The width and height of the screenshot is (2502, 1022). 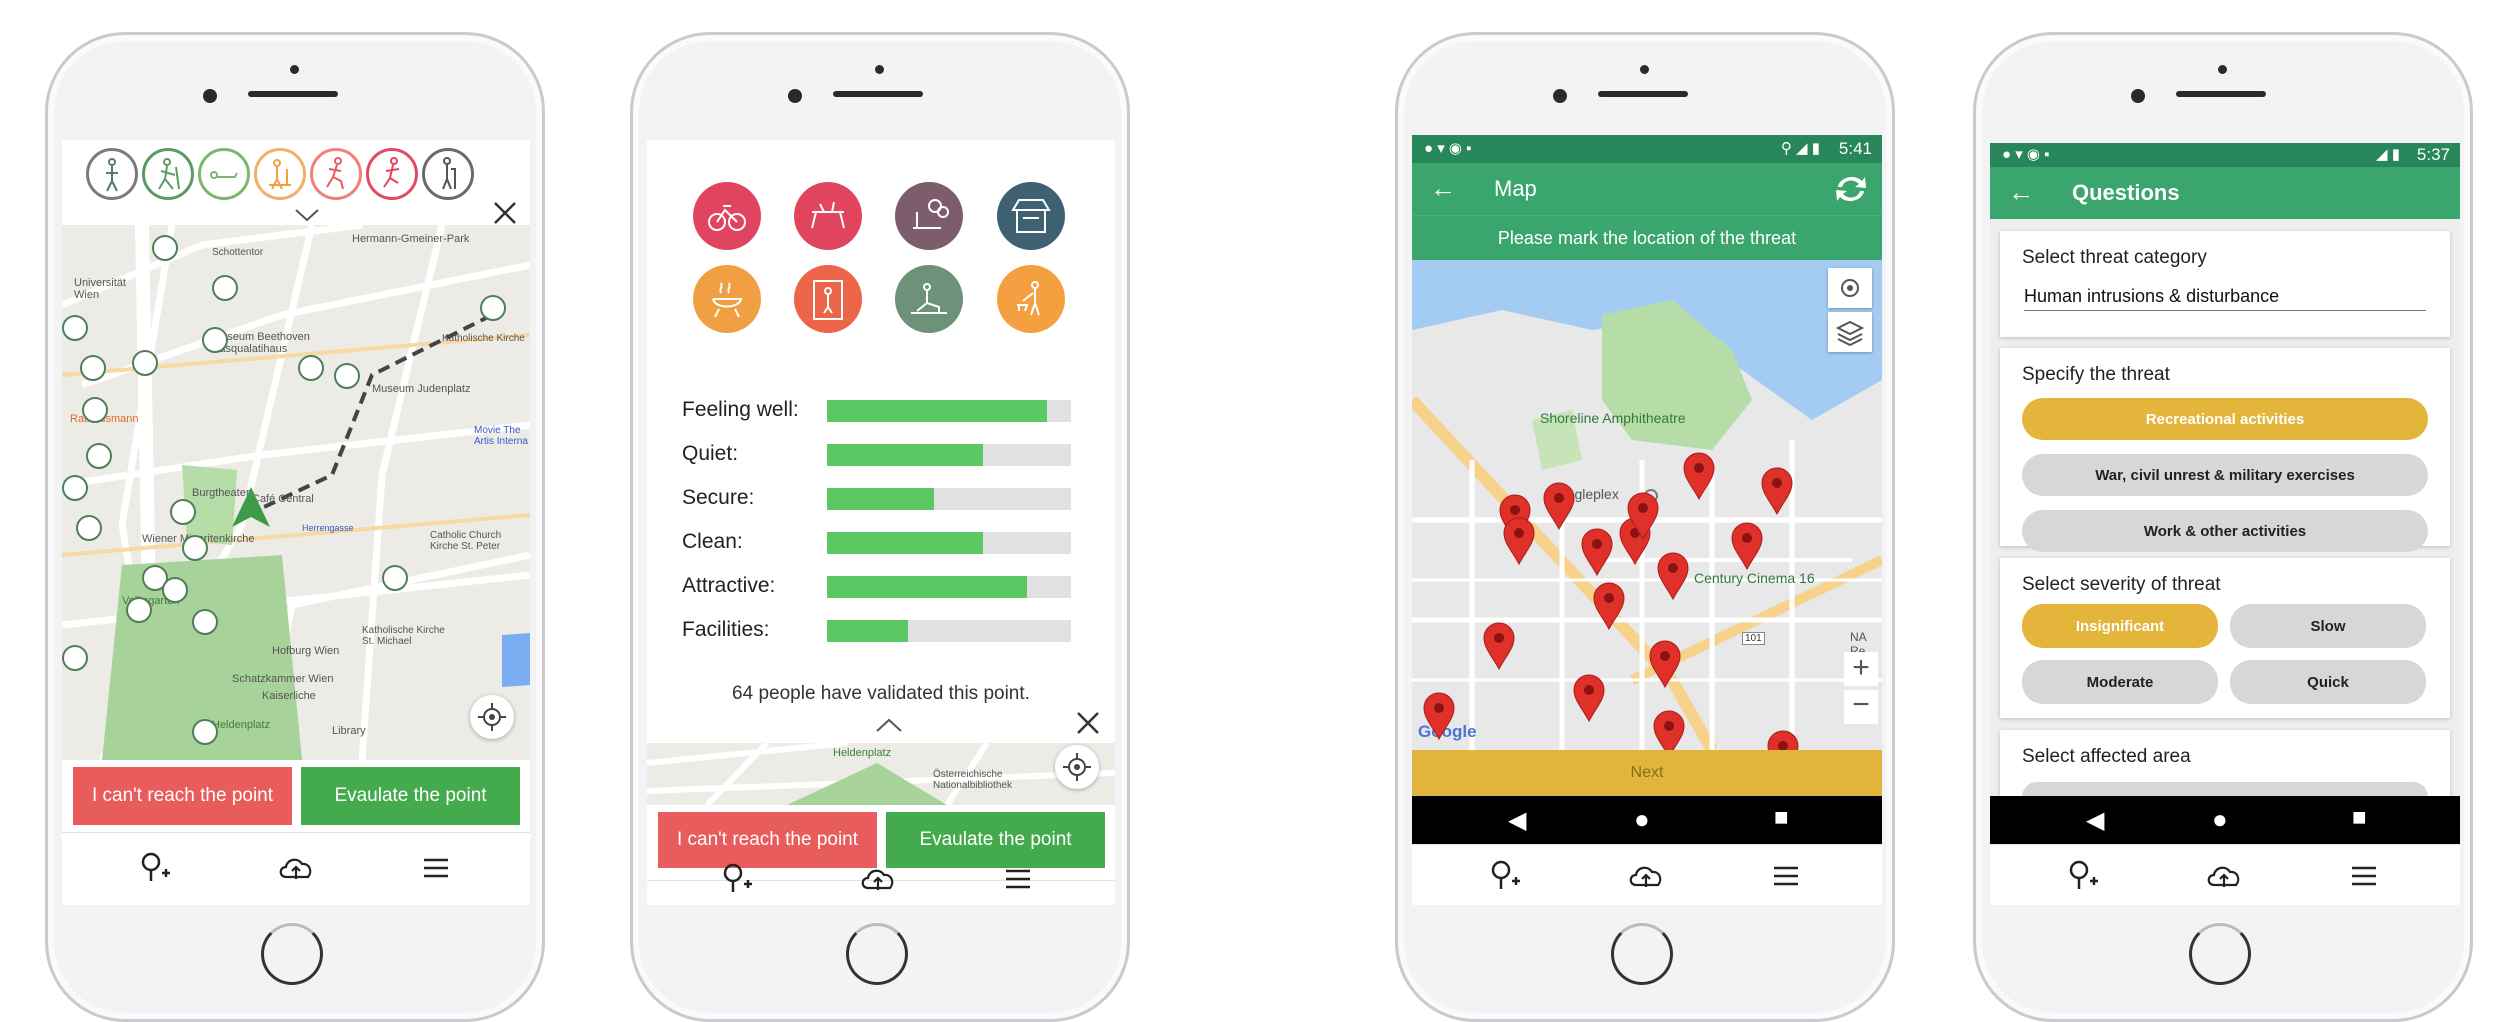 I want to click on threat-option-war: War, civil unrest & military exercises, so click(x=2225, y=475).